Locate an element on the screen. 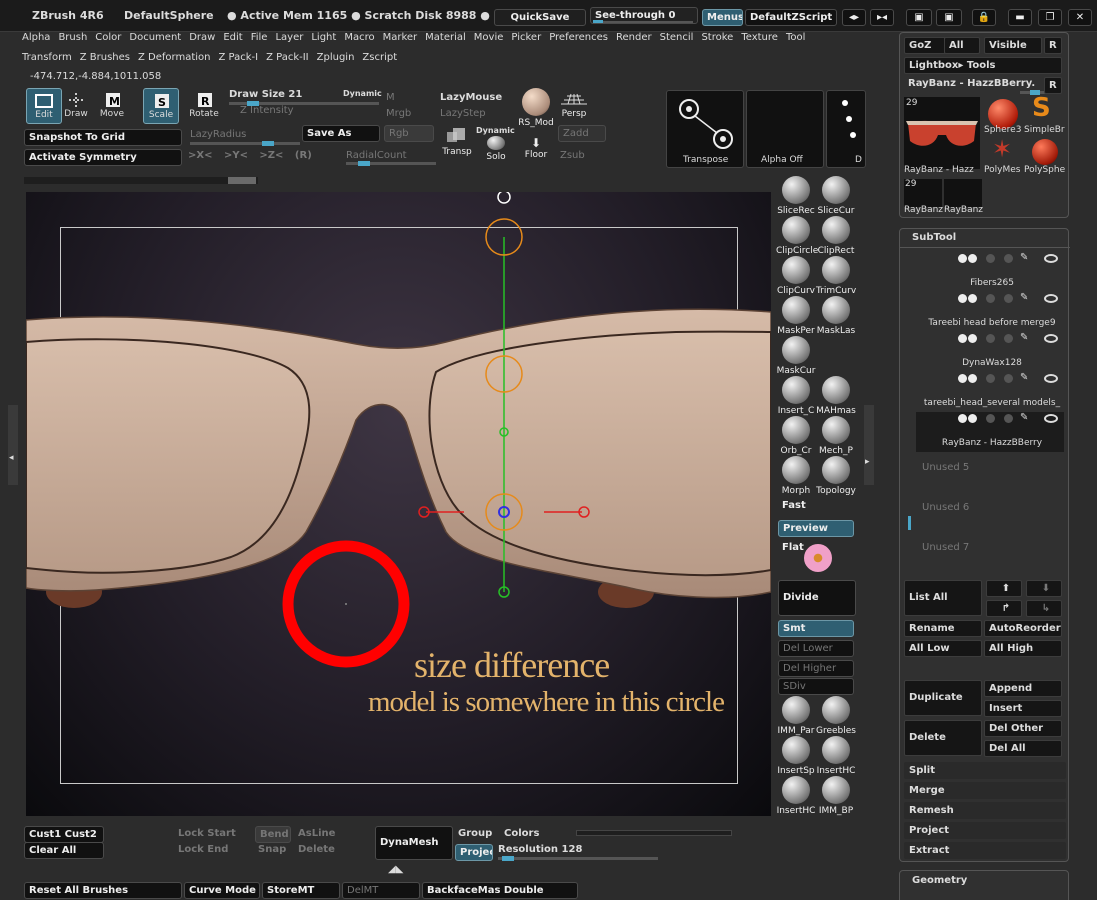 The height and width of the screenshot is (900, 1097). move-mode-button: M Move is located at coordinates (112, 106).